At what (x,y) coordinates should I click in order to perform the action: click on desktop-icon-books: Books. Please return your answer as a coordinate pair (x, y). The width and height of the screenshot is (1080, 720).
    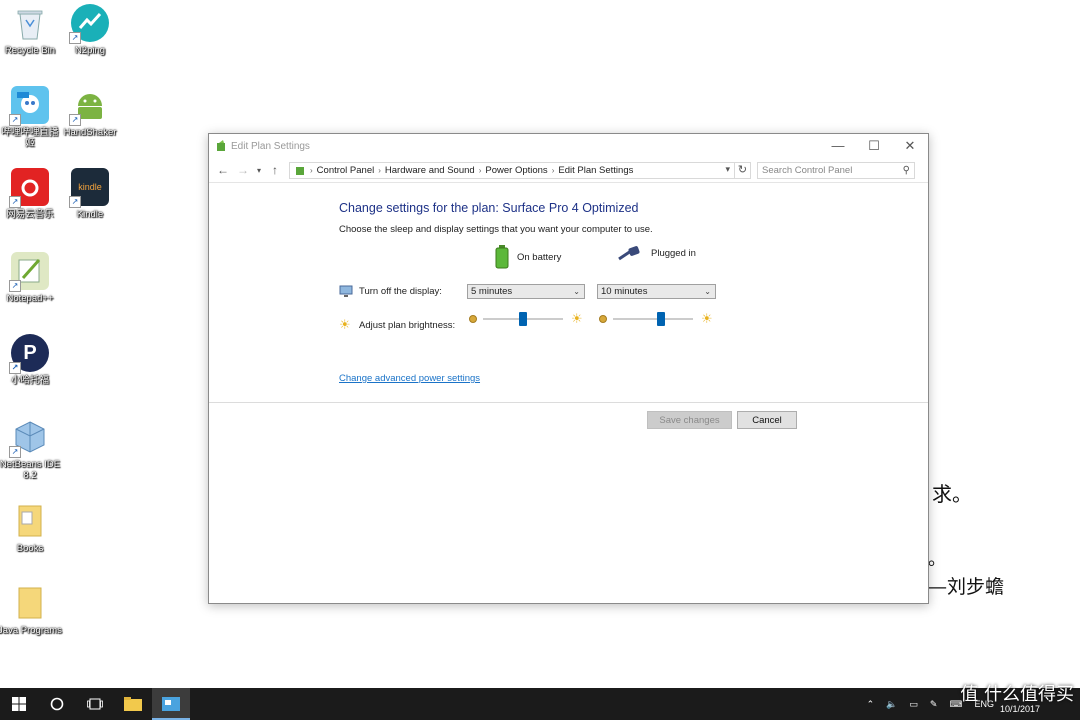
    Looking at the image, I should click on (31, 528).